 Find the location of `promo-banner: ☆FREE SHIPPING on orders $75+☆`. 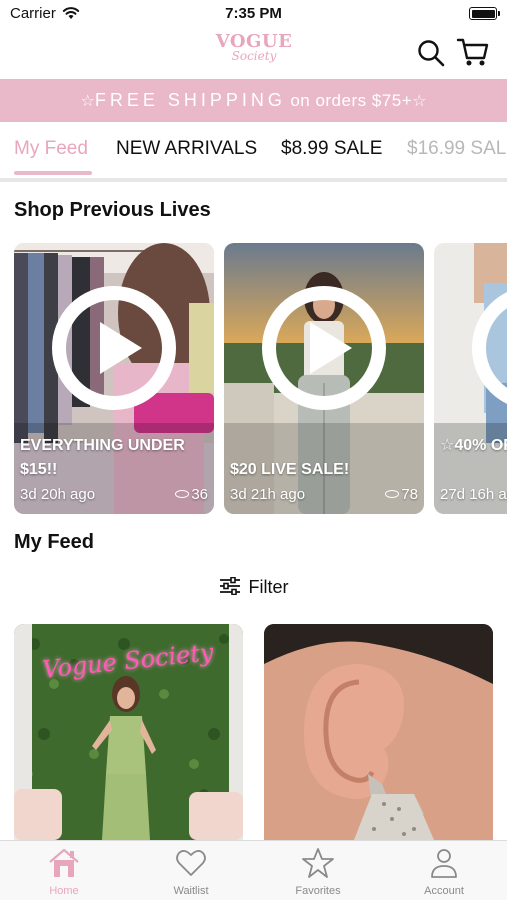

promo-banner: ☆FREE SHIPPING on orders $75+☆ is located at coordinates (253, 100).